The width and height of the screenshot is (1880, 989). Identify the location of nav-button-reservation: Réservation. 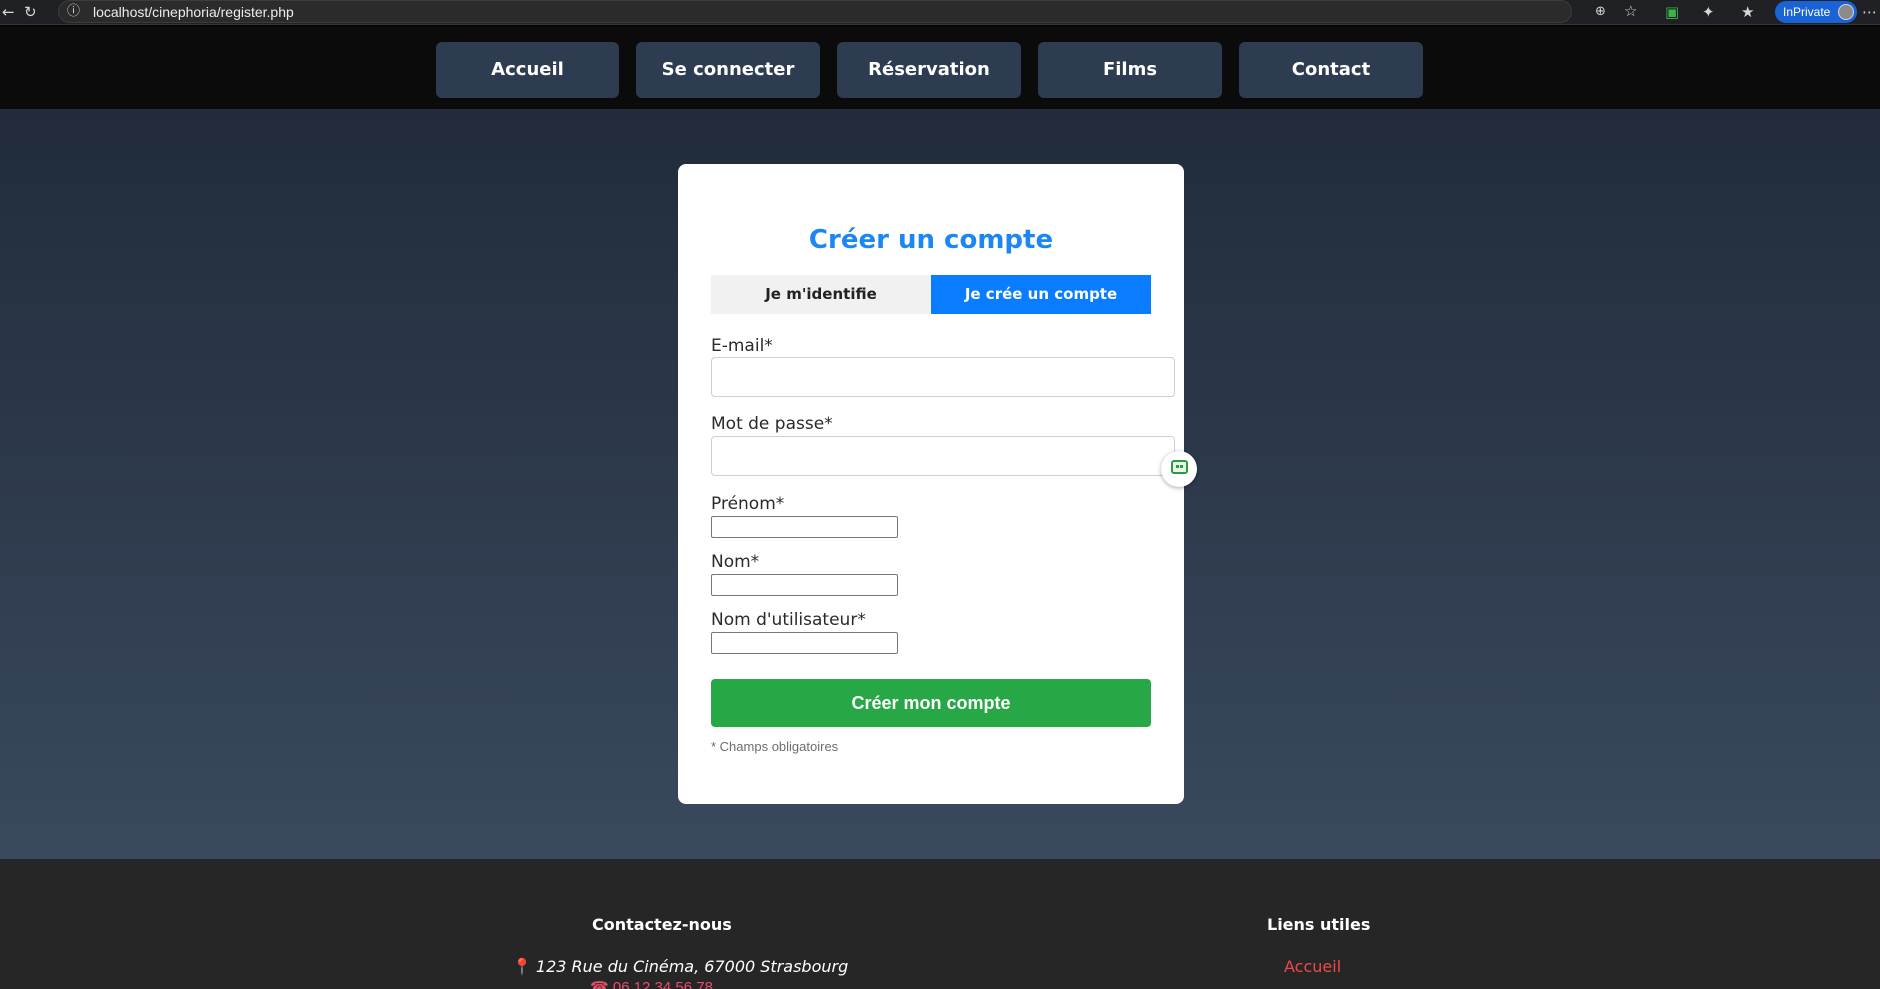
(929, 70).